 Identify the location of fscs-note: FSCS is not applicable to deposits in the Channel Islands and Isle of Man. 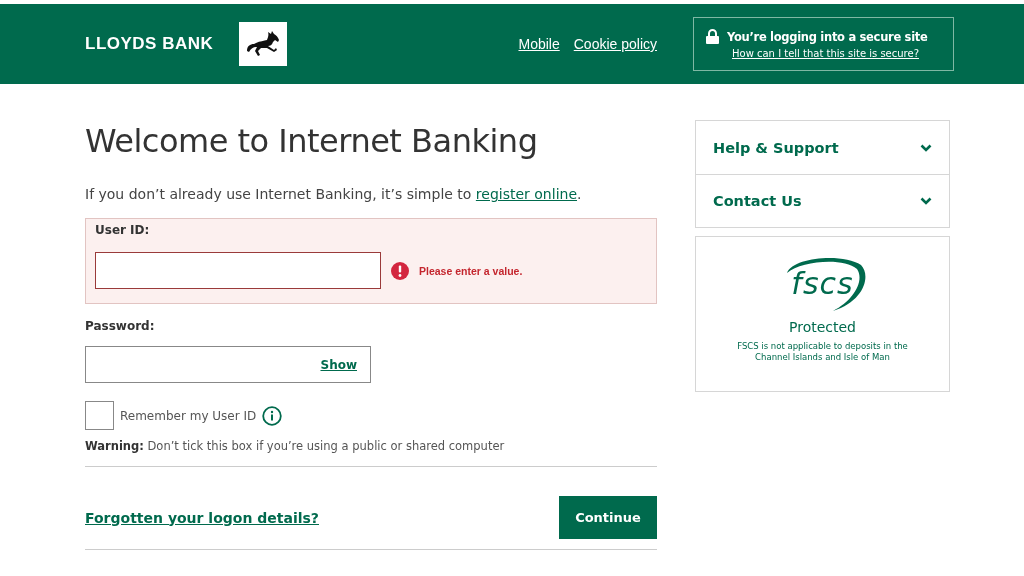
(822, 352).